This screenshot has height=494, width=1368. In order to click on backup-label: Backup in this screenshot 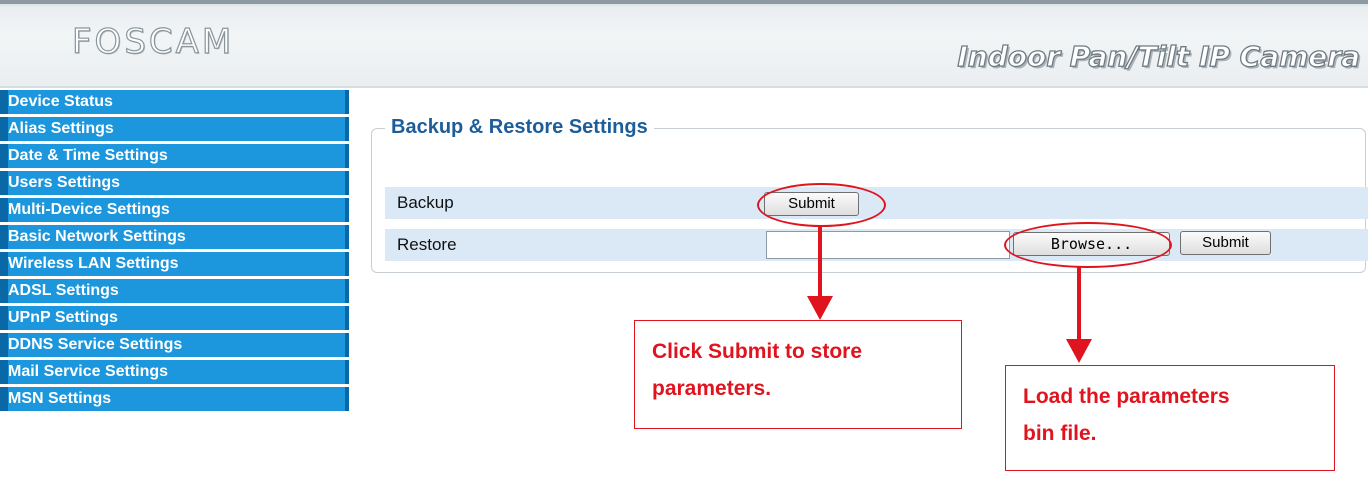, I will do `click(425, 202)`.